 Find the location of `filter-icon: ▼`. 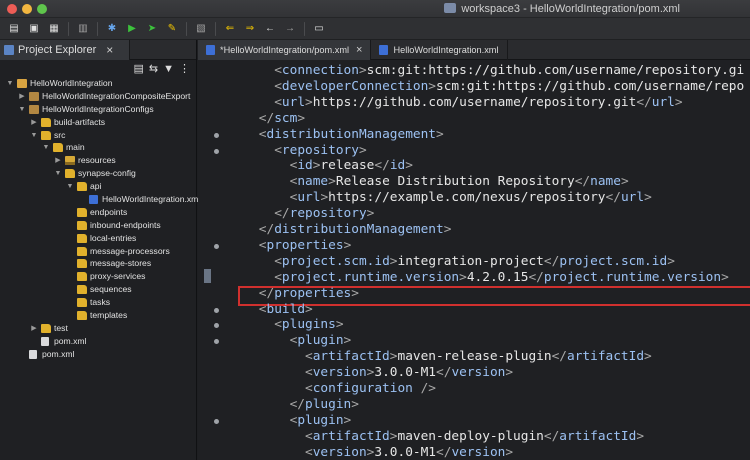

filter-icon: ▼ is located at coordinates (168, 69).